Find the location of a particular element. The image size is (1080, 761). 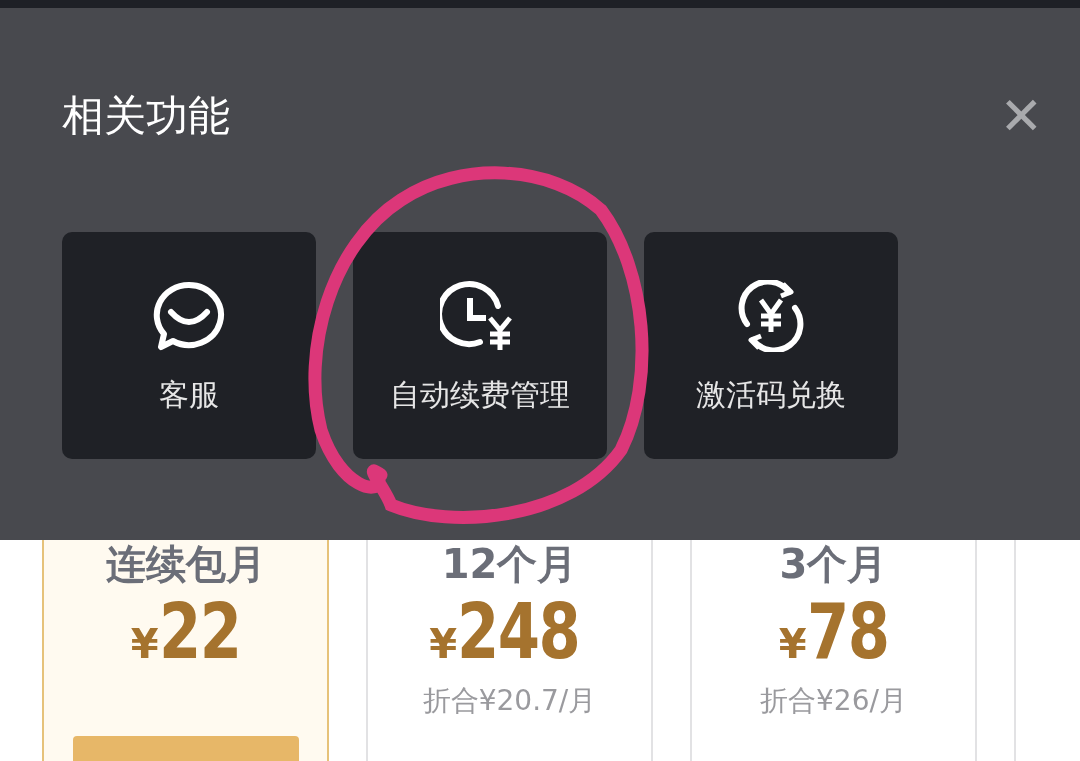

close-button: ✕ is located at coordinates (1021, 116).